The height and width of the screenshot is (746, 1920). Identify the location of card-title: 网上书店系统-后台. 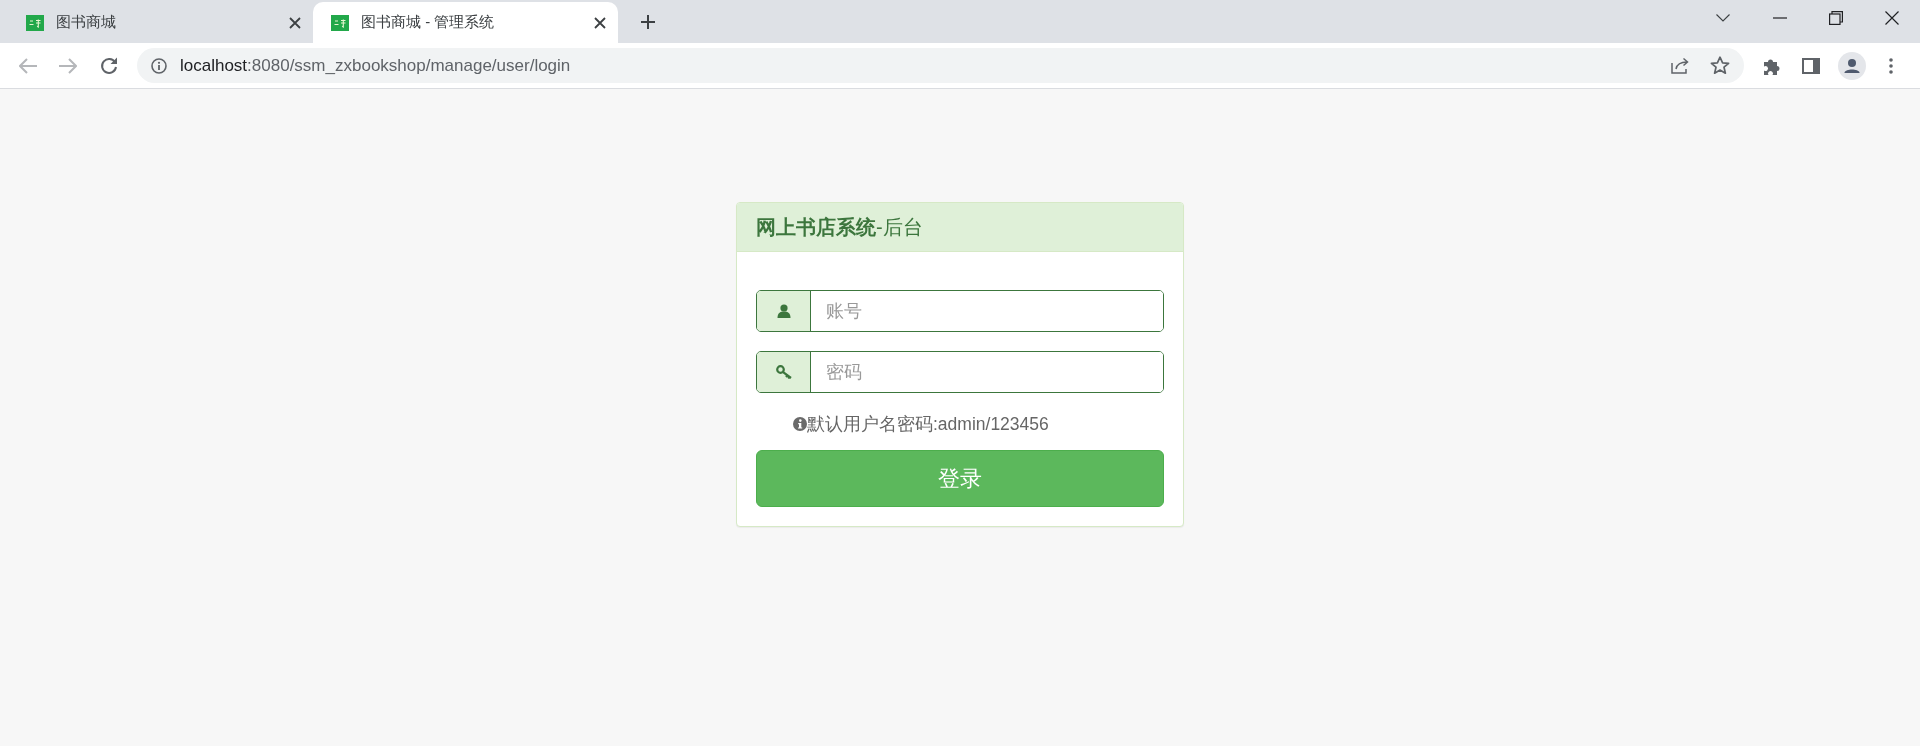
(839, 227).